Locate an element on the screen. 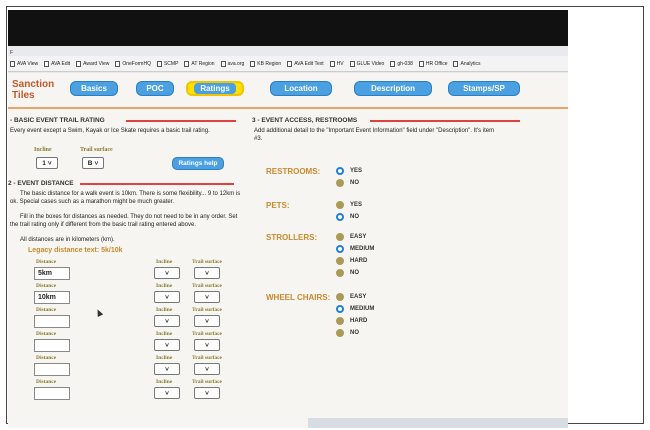 This screenshot has width=650, height=430. distance-input: 10km is located at coordinates (52, 297).